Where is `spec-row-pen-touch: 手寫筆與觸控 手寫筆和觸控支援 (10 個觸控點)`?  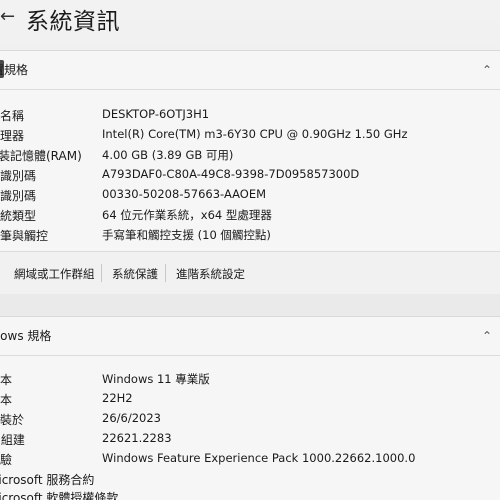
spec-row-pen-touch: 手寫筆與觸控 手寫筆和觸控支援 (10 個觸控點) is located at coordinates (250, 237).